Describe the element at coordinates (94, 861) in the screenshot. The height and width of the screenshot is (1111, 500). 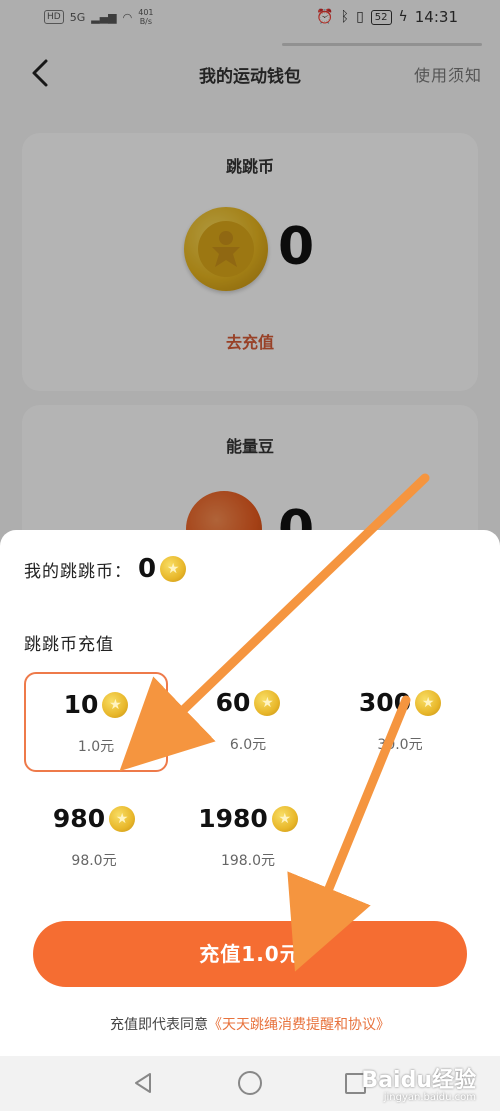
I see `option-price: 98.0元` at that location.